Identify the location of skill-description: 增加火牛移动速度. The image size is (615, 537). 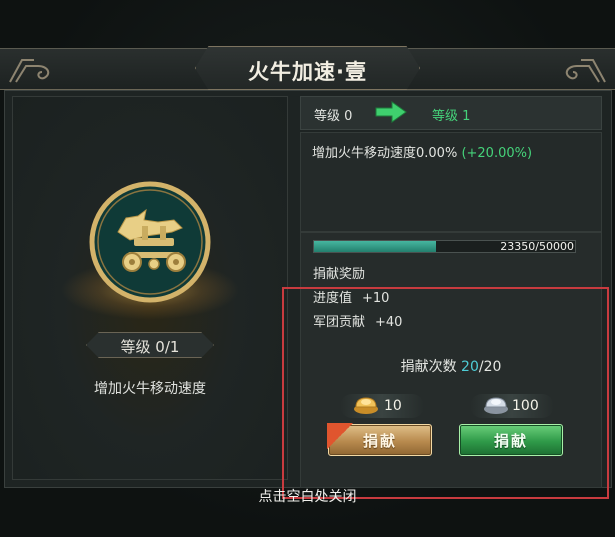
(150, 389).